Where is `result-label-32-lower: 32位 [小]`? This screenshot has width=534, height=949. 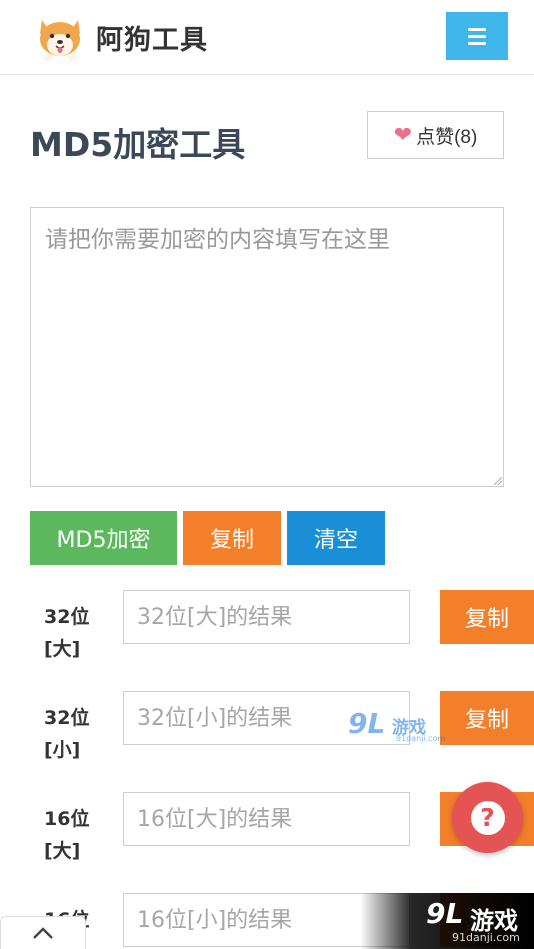
result-label-32-lower: 32位 [小] is located at coordinates (74, 734).